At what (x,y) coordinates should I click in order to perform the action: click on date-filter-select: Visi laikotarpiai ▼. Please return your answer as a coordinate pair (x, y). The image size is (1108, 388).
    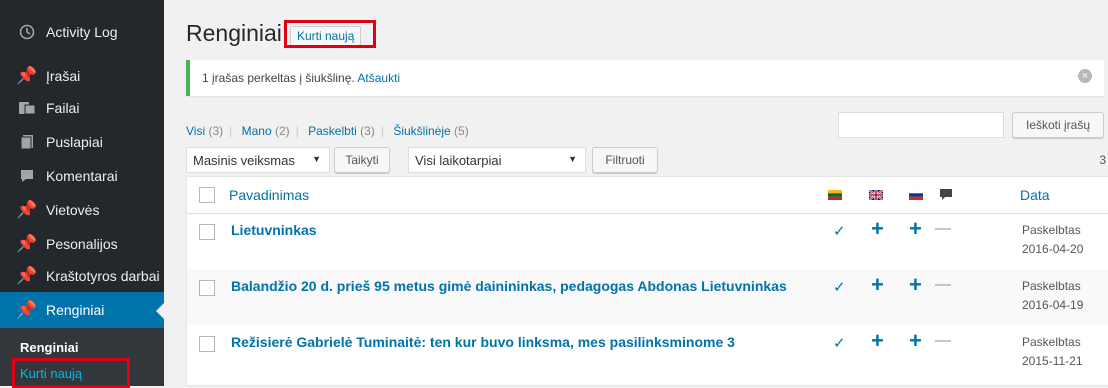
    Looking at the image, I should click on (497, 160).